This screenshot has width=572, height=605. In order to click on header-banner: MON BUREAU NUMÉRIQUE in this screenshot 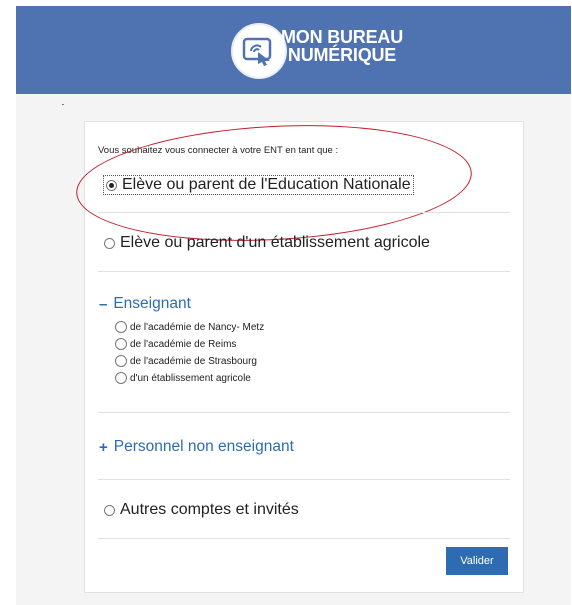, I will do `click(293, 50)`.